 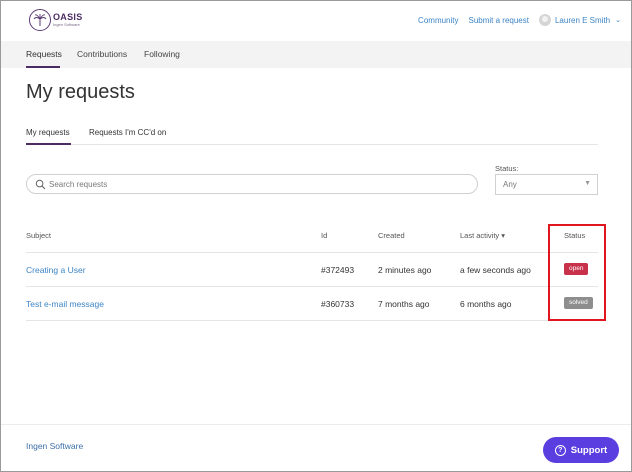 I want to click on subnav-tab-following: Following, so click(x=162, y=54).